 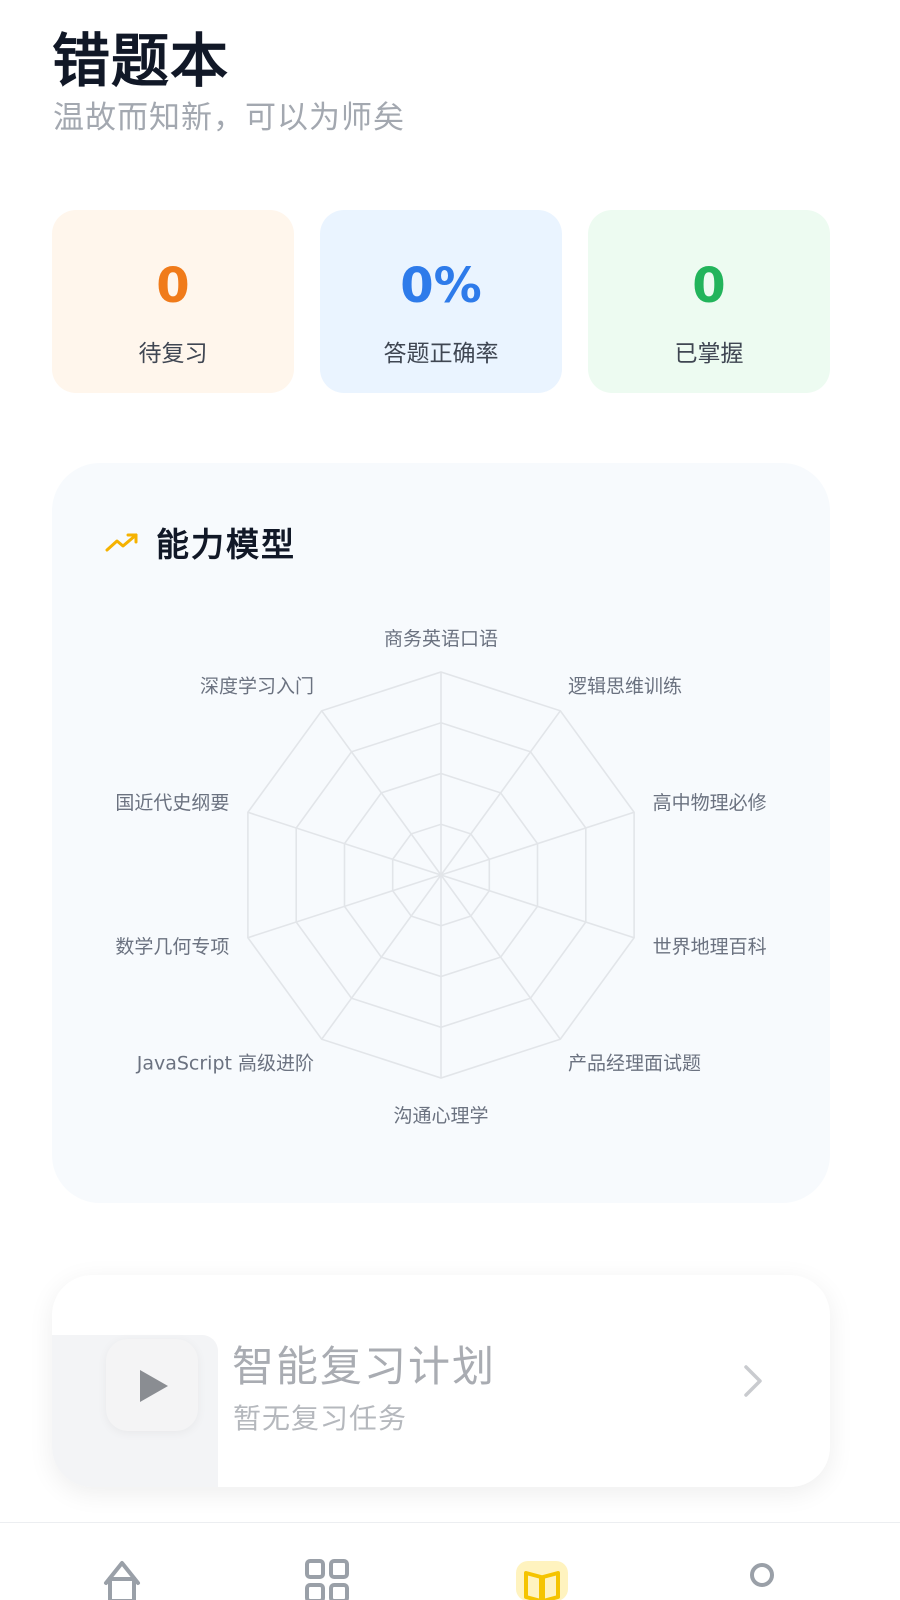 I want to click on radar-axis-label: 深度学习入门, so click(x=257, y=687).